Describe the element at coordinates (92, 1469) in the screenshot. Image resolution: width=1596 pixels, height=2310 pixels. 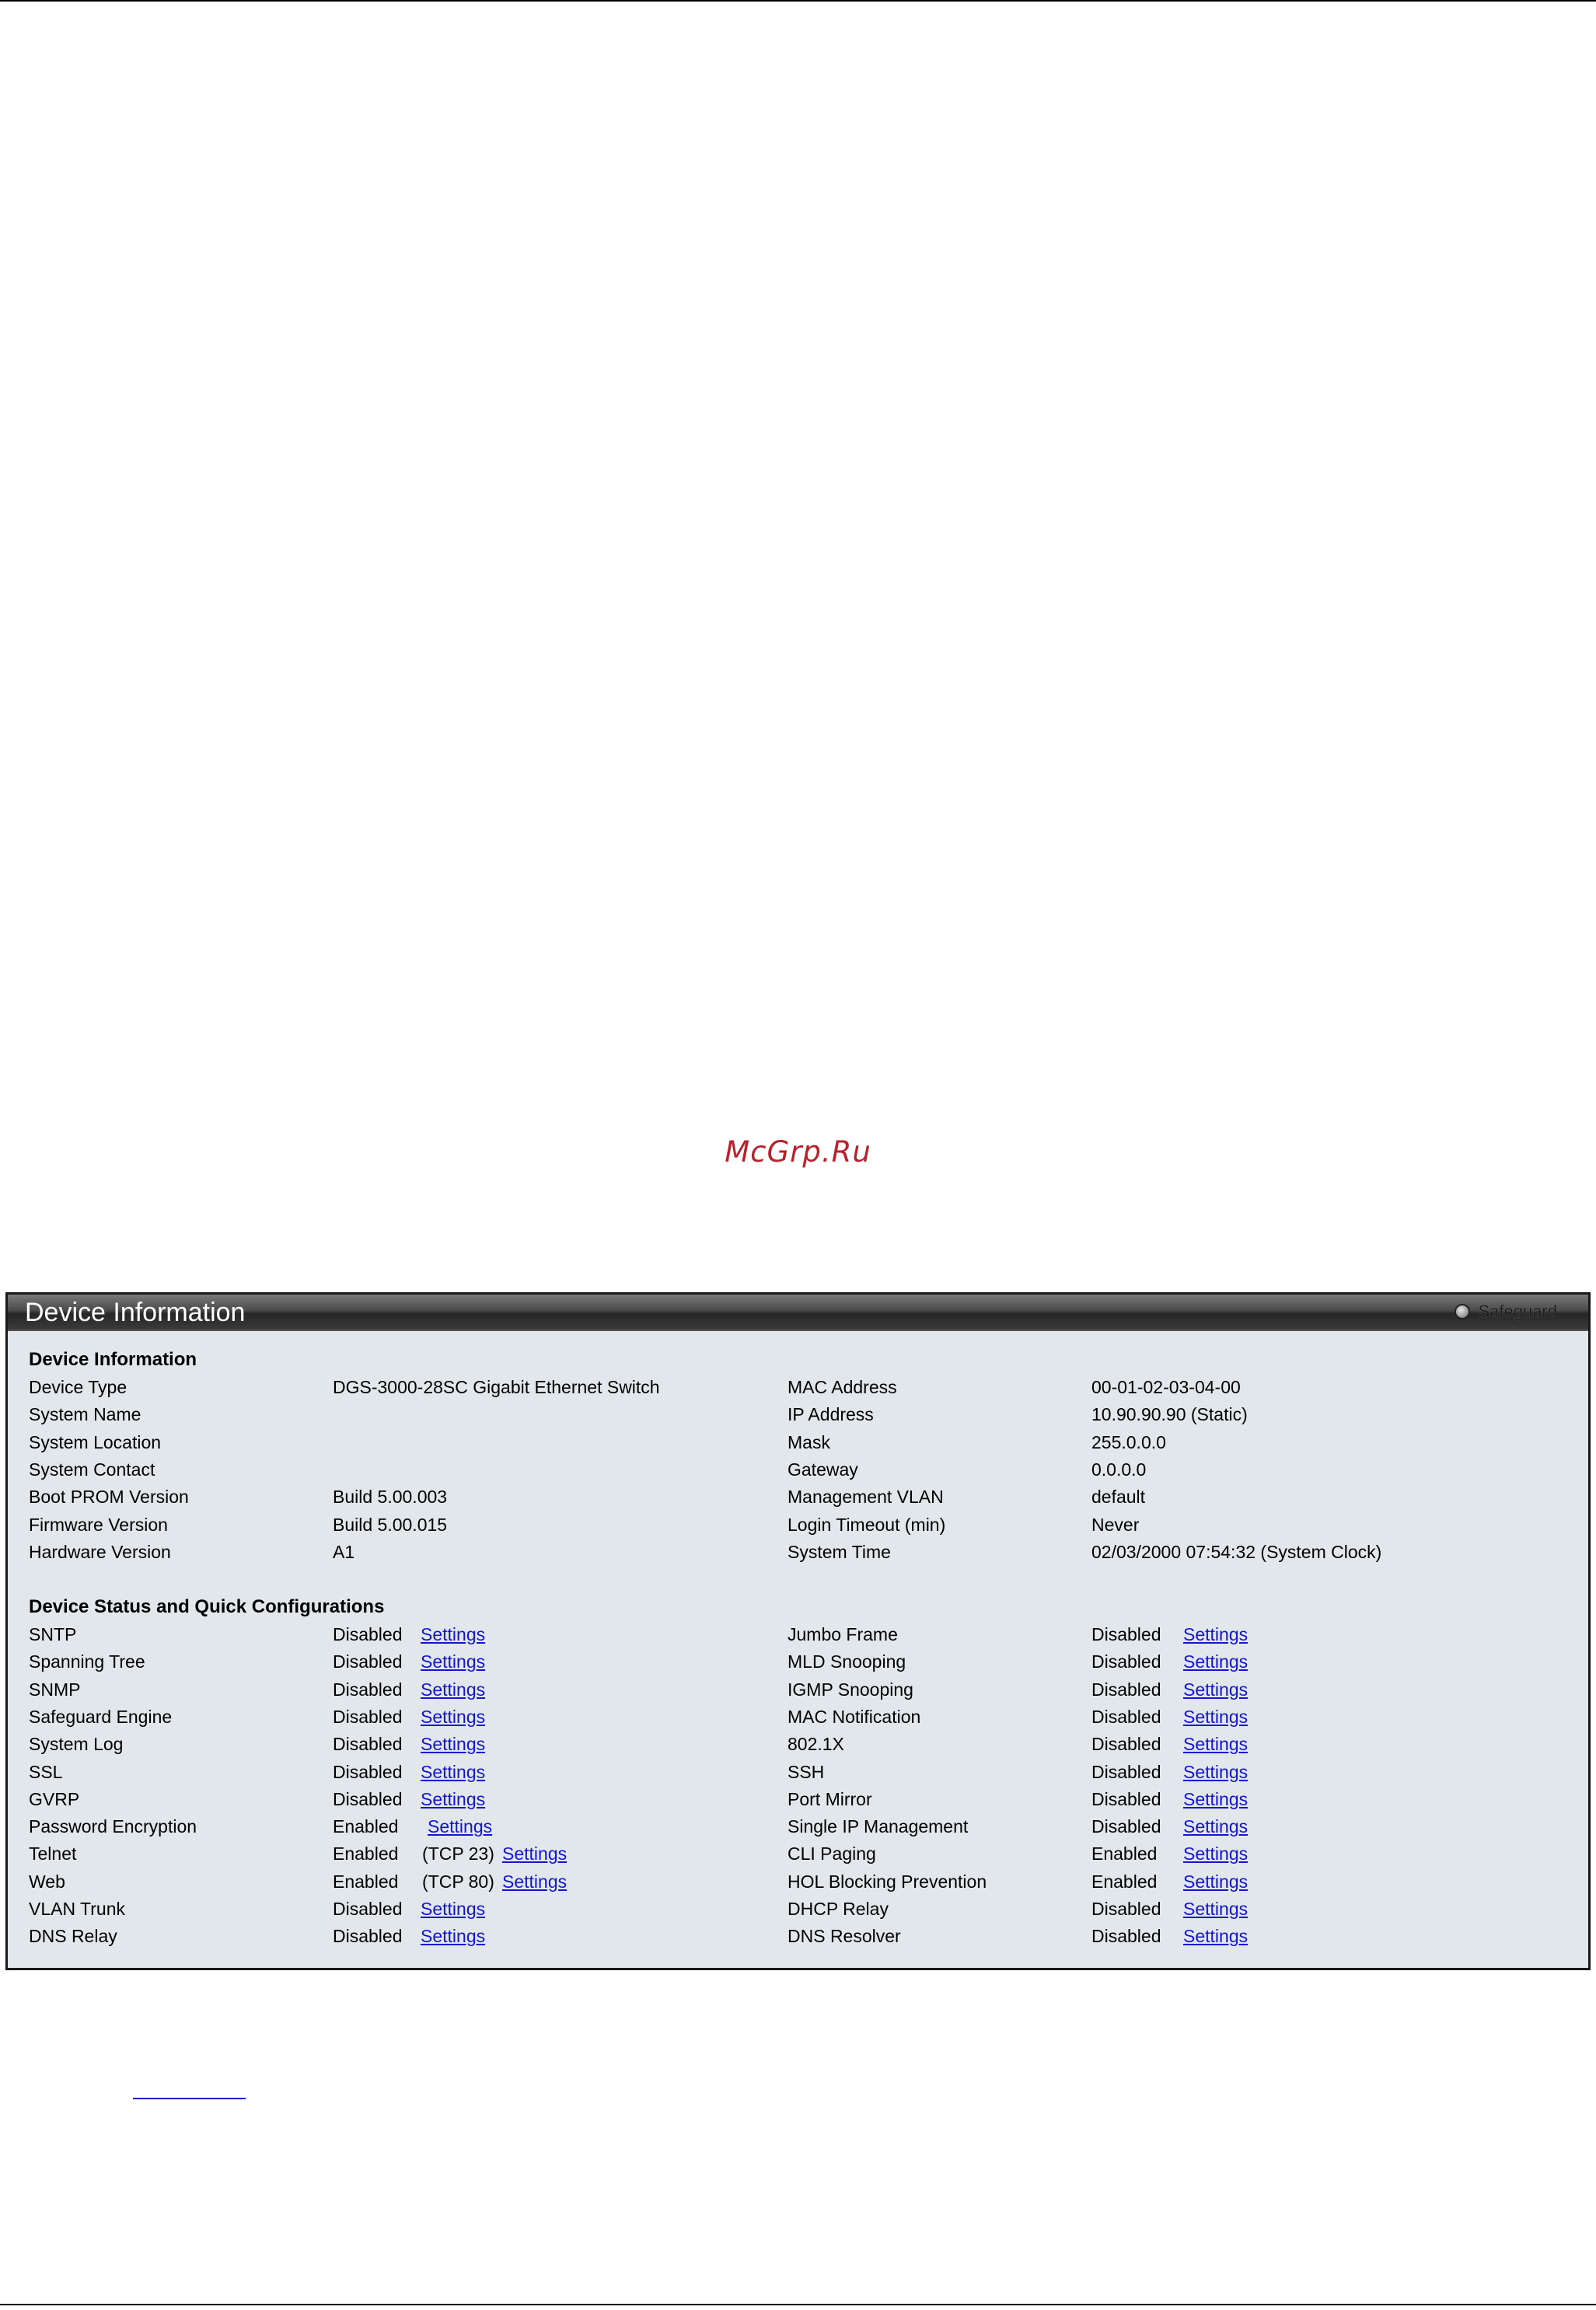
I see `info-label: System Contact` at that location.